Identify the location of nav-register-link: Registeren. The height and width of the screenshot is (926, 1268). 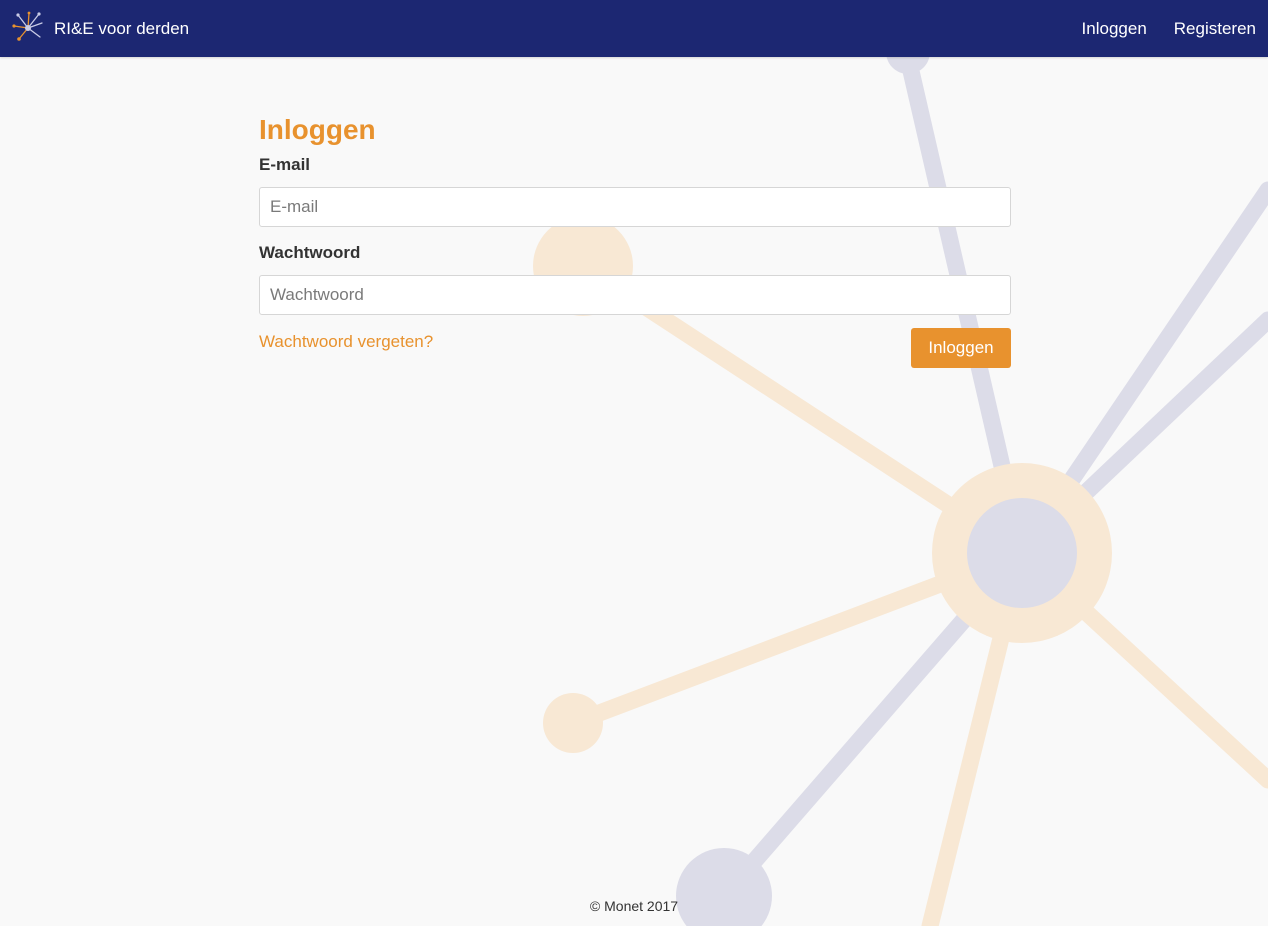
(1215, 29).